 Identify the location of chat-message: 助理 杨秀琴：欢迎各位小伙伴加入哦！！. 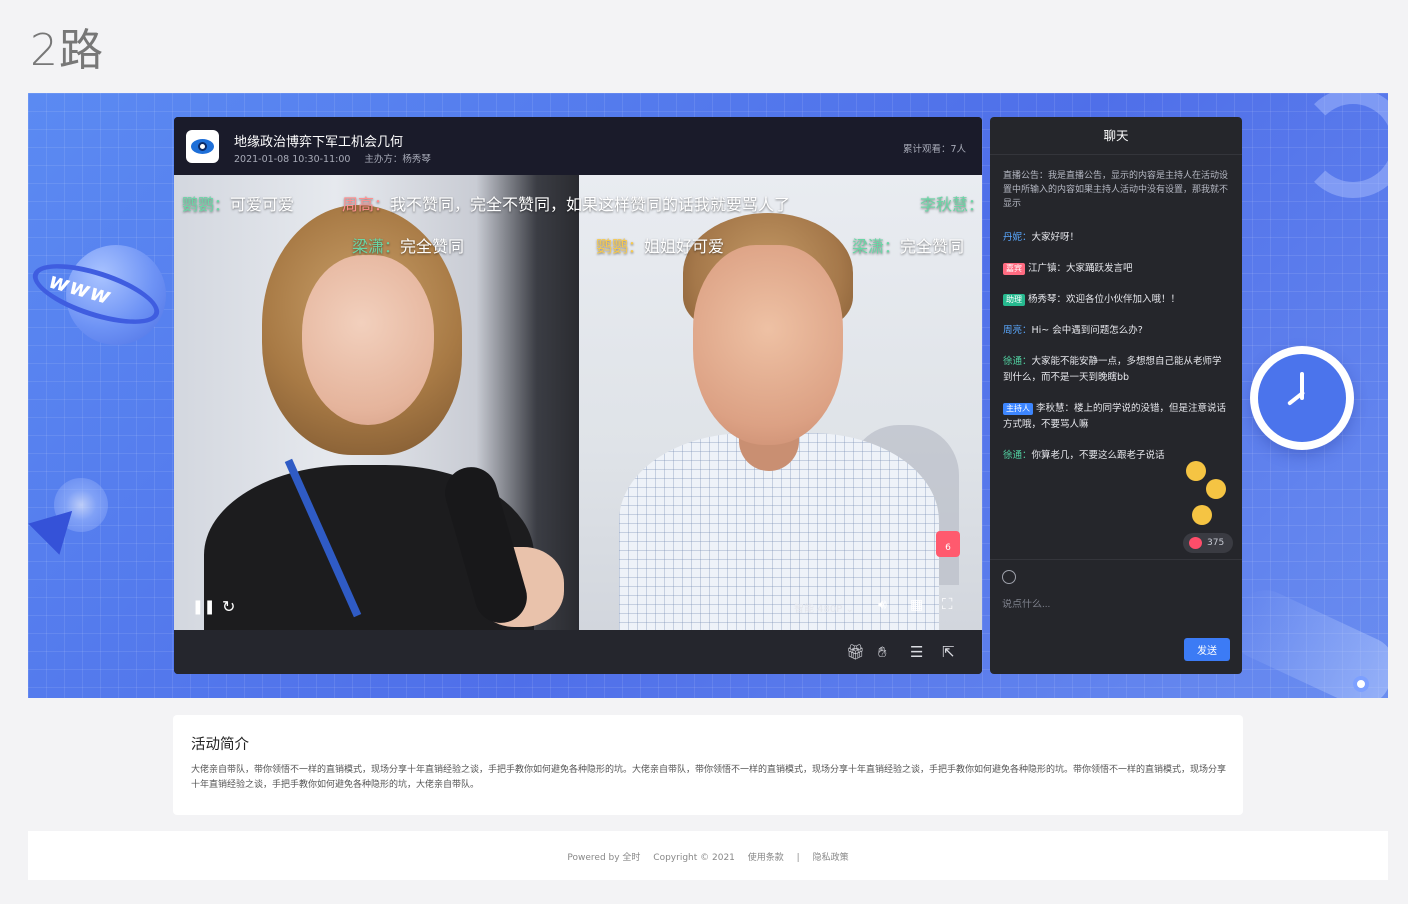
(1118, 300).